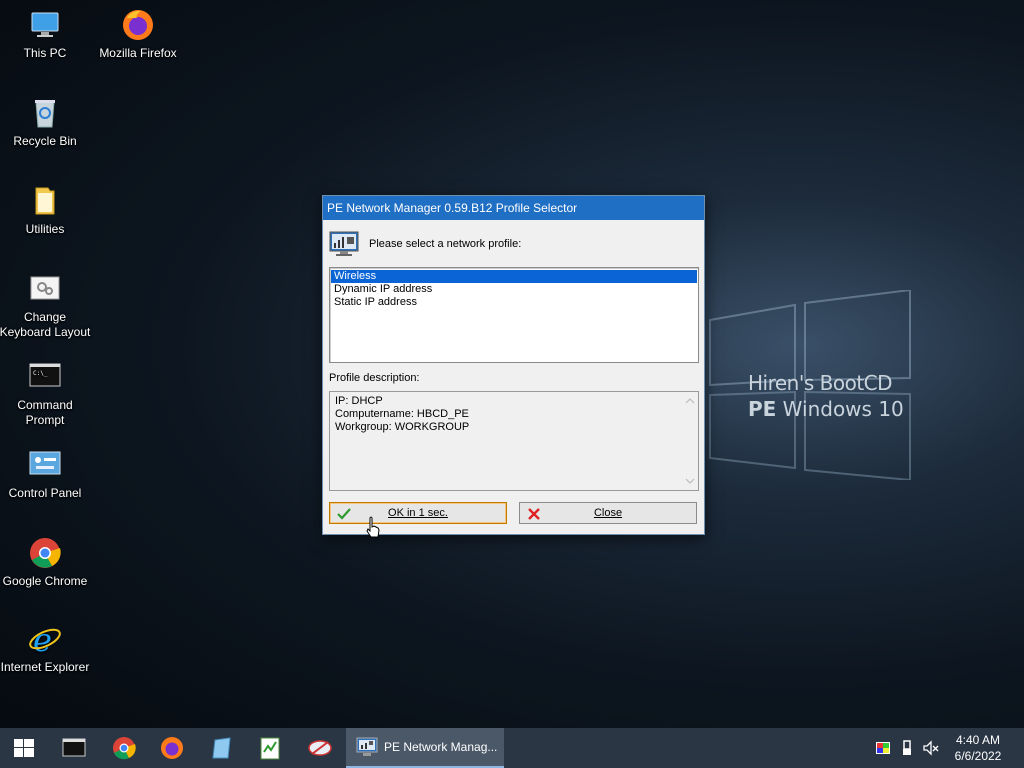 This screenshot has height=768, width=1024. Describe the element at coordinates (45, 553) in the screenshot. I see `chrome-icon` at that location.